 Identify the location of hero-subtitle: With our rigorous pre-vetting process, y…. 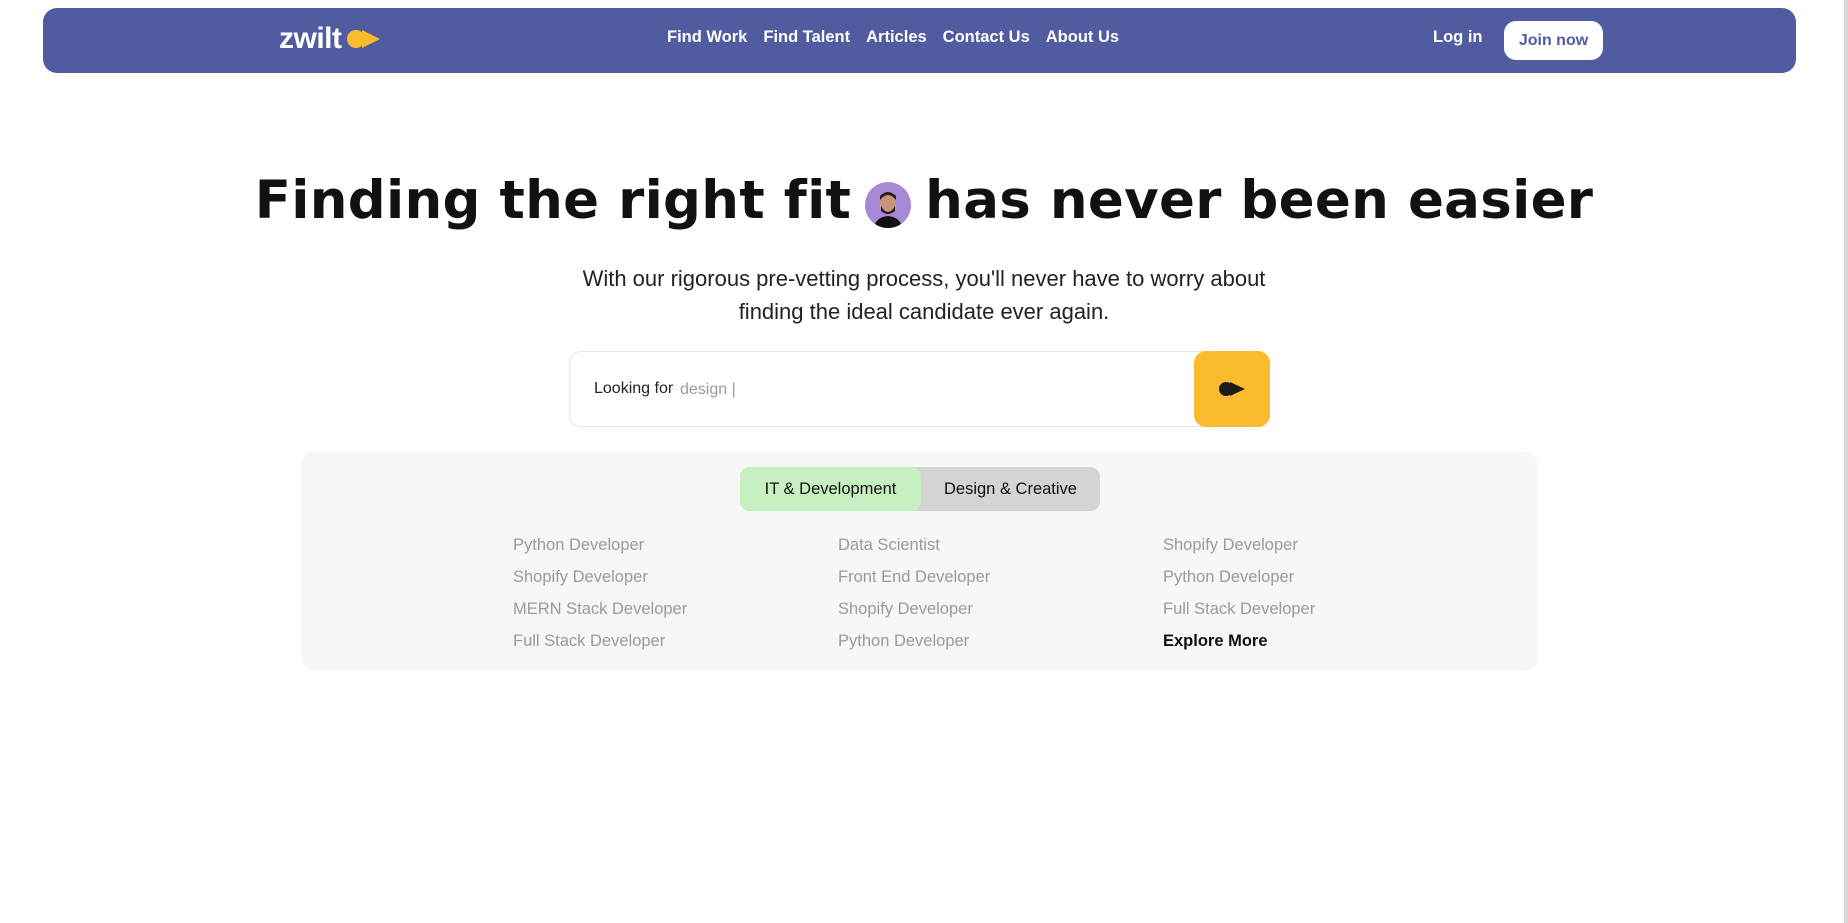
(924, 295).